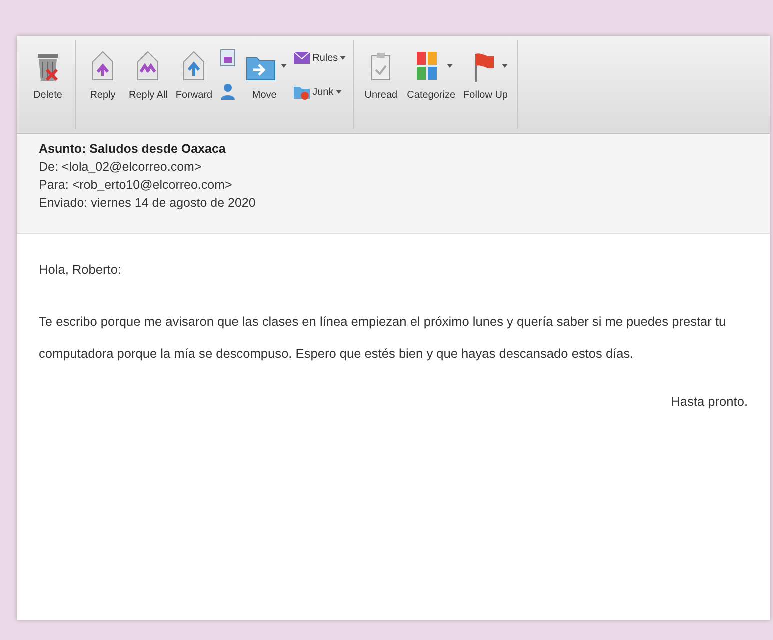  Describe the element at coordinates (81, 270) in the screenshot. I see `greeting-text: Hola, Roberto:` at that location.